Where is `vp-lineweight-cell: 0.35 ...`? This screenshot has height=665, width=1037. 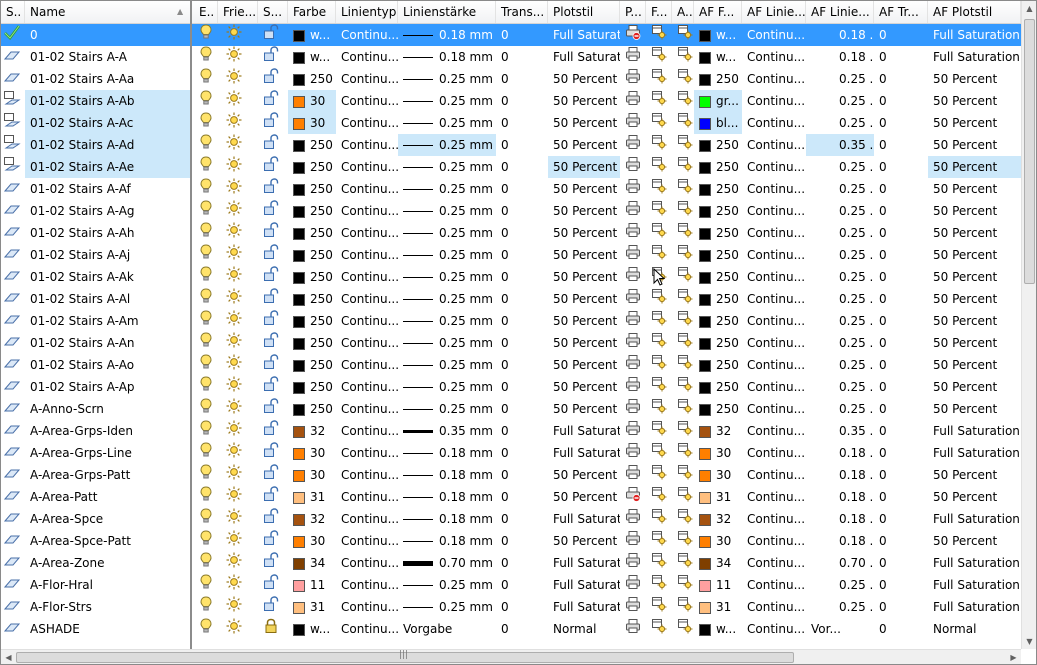 vp-lineweight-cell: 0.35 ... is located at coordinates (840, 431).